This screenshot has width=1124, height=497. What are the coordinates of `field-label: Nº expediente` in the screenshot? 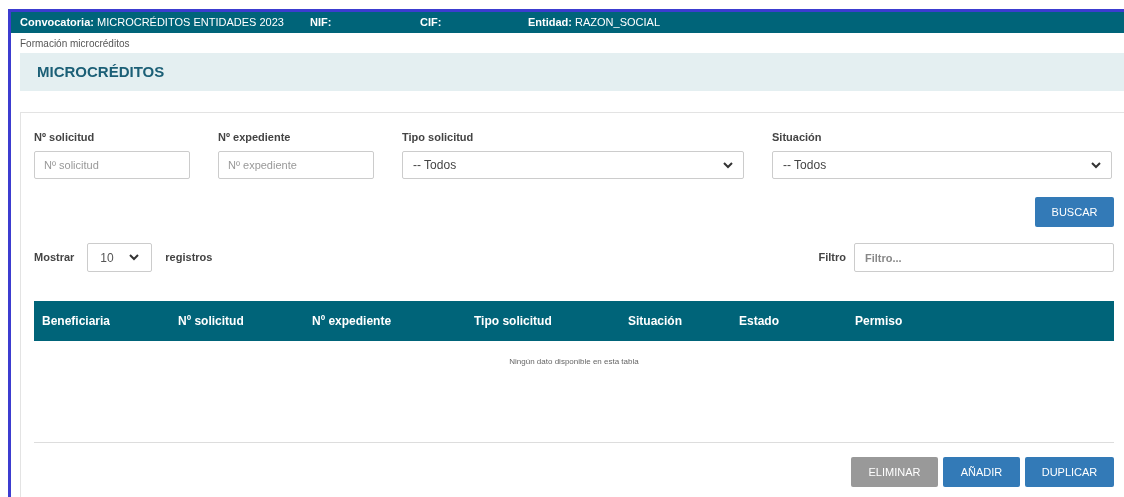 It's located at (255, 136).